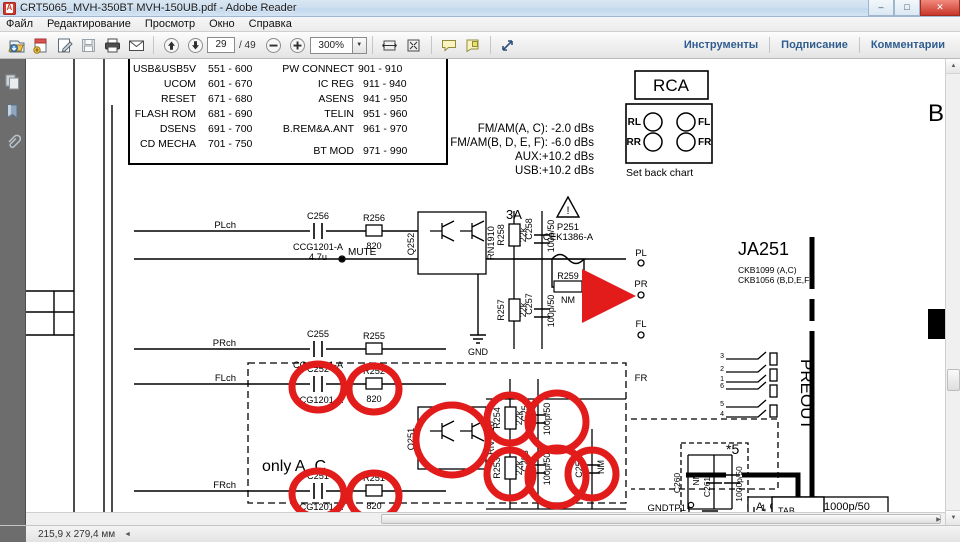 The height and width of the screenshot is (542, 960). What do you see at coordinates (16, 45) in the screenshot?
I see `open-file-icon` at bounding box center [16, 45].